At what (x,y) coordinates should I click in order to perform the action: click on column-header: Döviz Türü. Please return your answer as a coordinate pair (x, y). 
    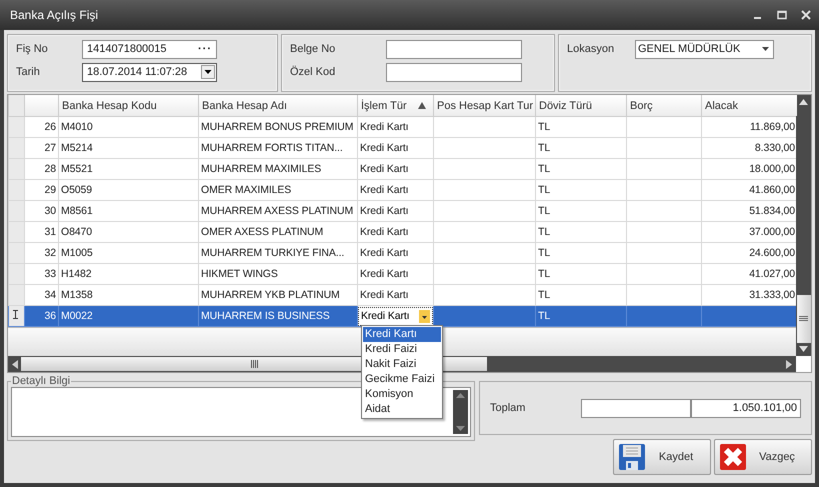
    Looking at the image, I should click on (581, 105).